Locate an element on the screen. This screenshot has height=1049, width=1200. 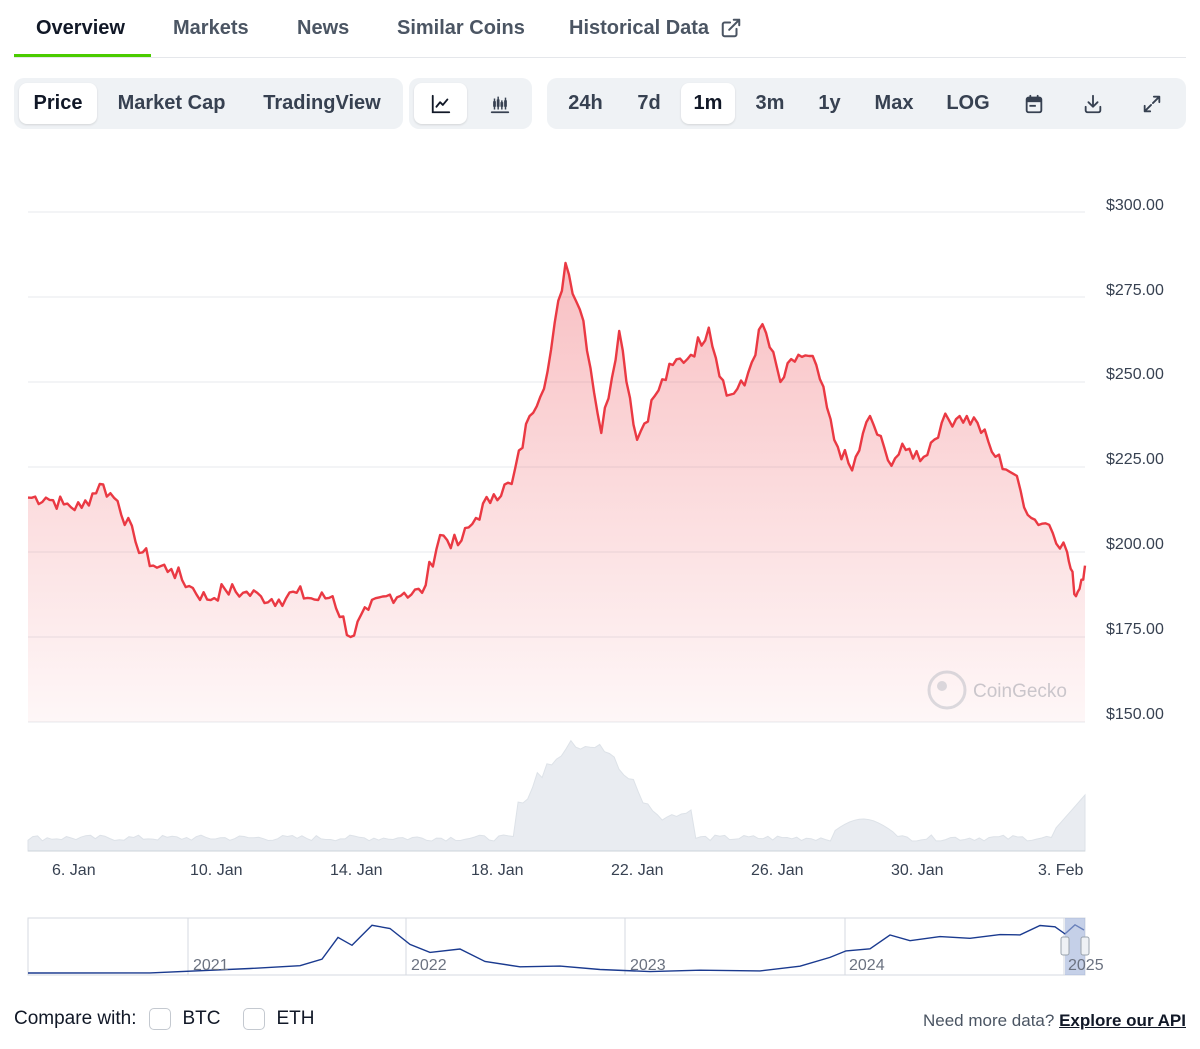
x-tick-label: 30. Jan is located at coordinates (917, 870).